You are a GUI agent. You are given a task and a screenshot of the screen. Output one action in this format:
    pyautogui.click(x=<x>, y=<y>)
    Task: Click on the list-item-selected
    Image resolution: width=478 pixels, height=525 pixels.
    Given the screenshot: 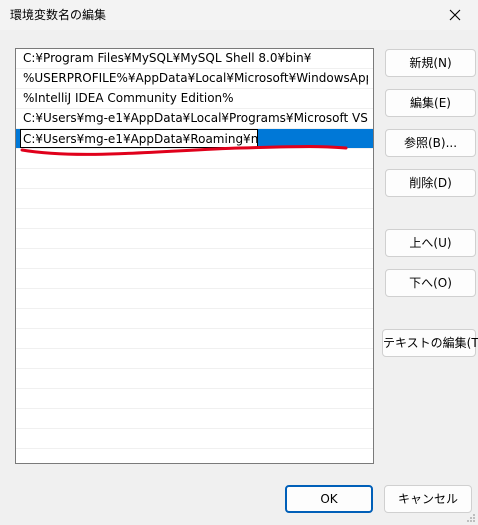 What is the action you would take?
    pyautogui.click(x=194, y=139)
    